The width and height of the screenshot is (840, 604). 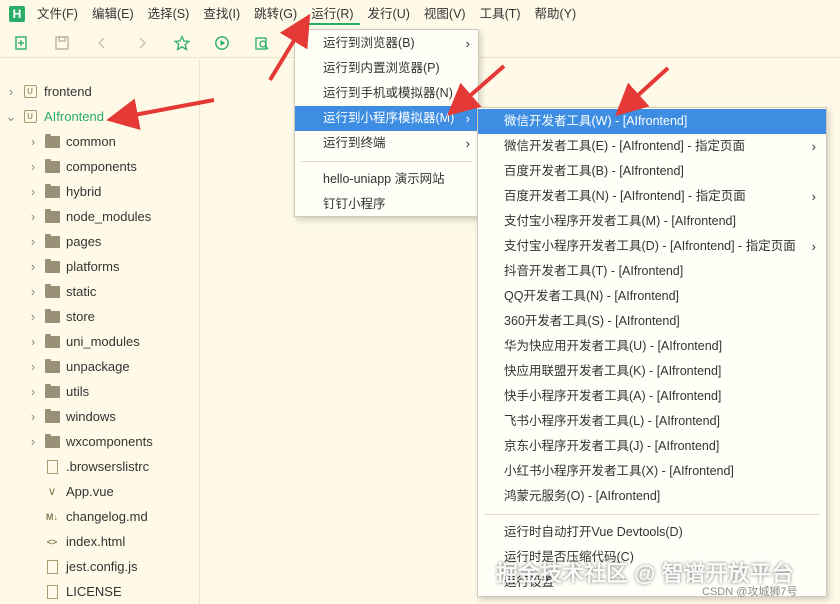 What do you see at coordinates (386, 68) in the screenshot?
I see `menu-item-run-builtin-browser: 运行到内置浏览器(P)` at bounding box center [386, 68].